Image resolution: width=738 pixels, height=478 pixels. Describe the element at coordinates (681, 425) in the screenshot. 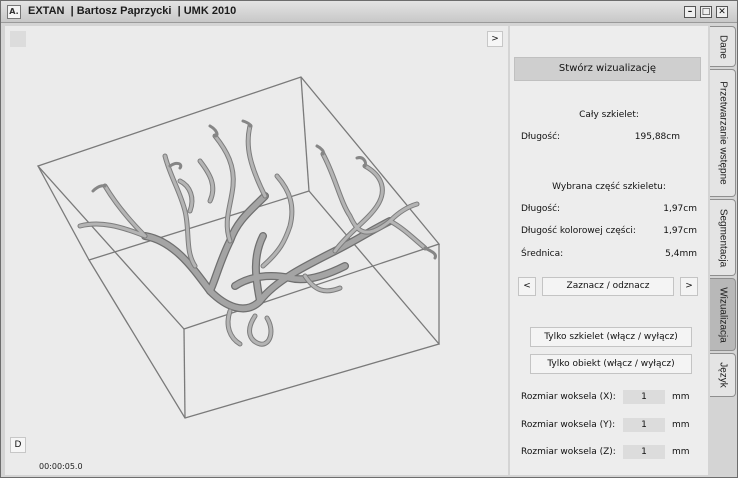

I see `voxel-y-unit: mm` at that location.